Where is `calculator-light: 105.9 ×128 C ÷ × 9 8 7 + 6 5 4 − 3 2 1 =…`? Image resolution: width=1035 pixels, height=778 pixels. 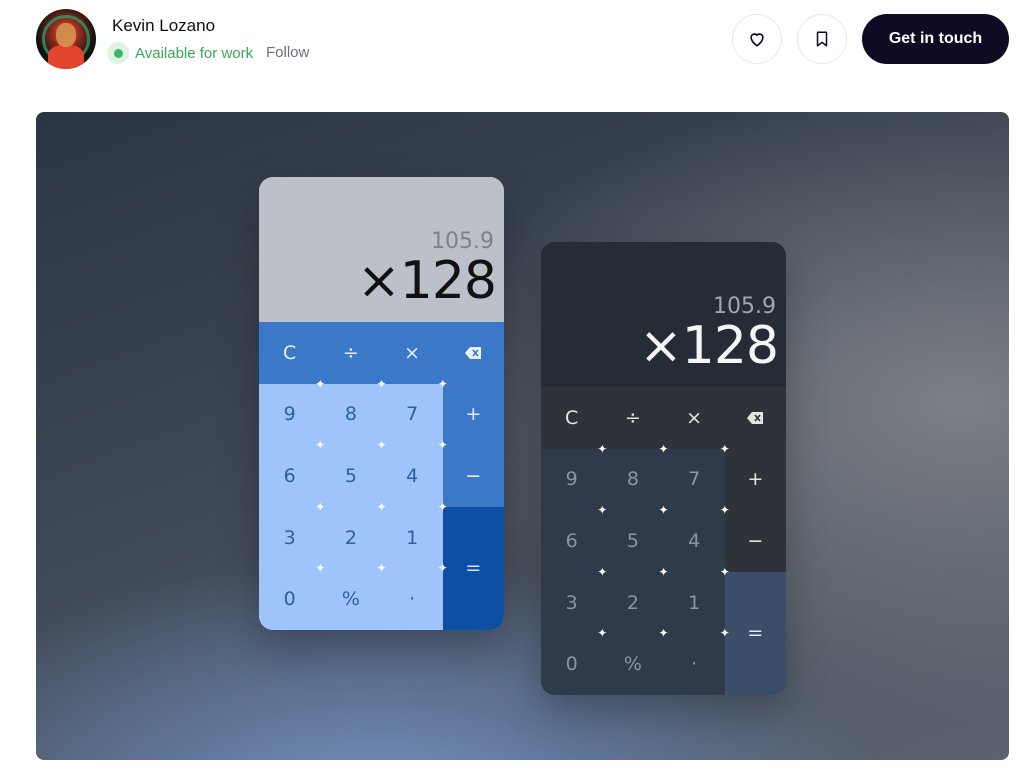 calculator-light: 105.9 ×128 C ÷ × 9 8 7 + 6 5 4 − 3 2 1 =… is located at coordinates (381, 403).